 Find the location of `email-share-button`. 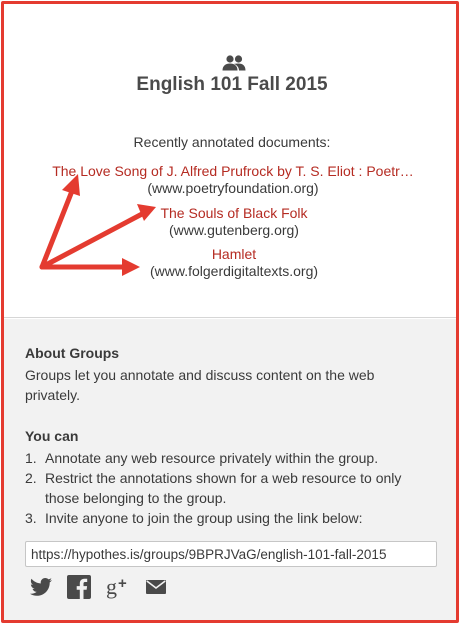

email-share-button is located at coordinates (156, 587).